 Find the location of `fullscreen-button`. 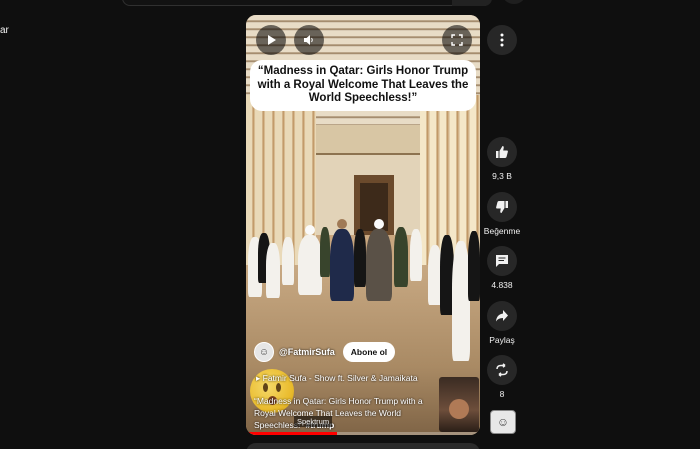

fullscreen-button is located at coordinates (457, 40).